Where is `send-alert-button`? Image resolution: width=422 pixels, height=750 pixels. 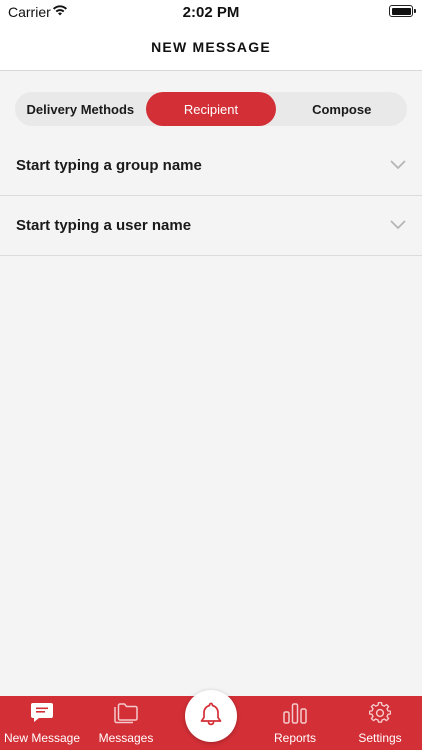 send-alert-button is located at coordinates (211, 716).